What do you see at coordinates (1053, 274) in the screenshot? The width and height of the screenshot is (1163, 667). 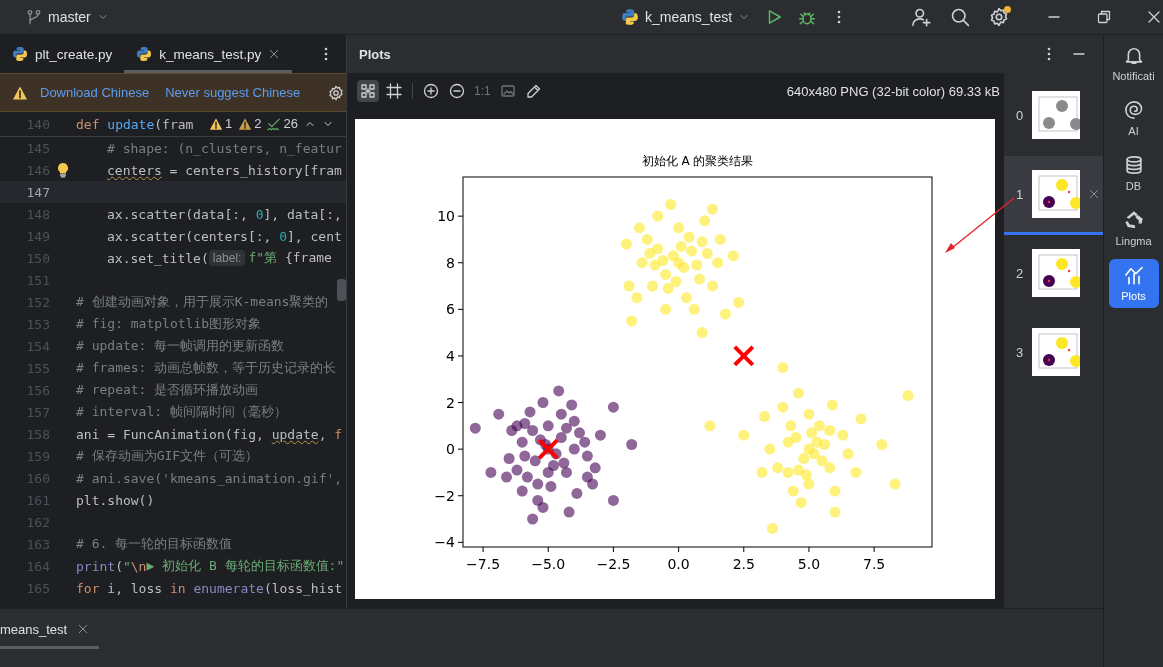 I see `thumbnail-item: 2` at bounding box center [1053, 274].